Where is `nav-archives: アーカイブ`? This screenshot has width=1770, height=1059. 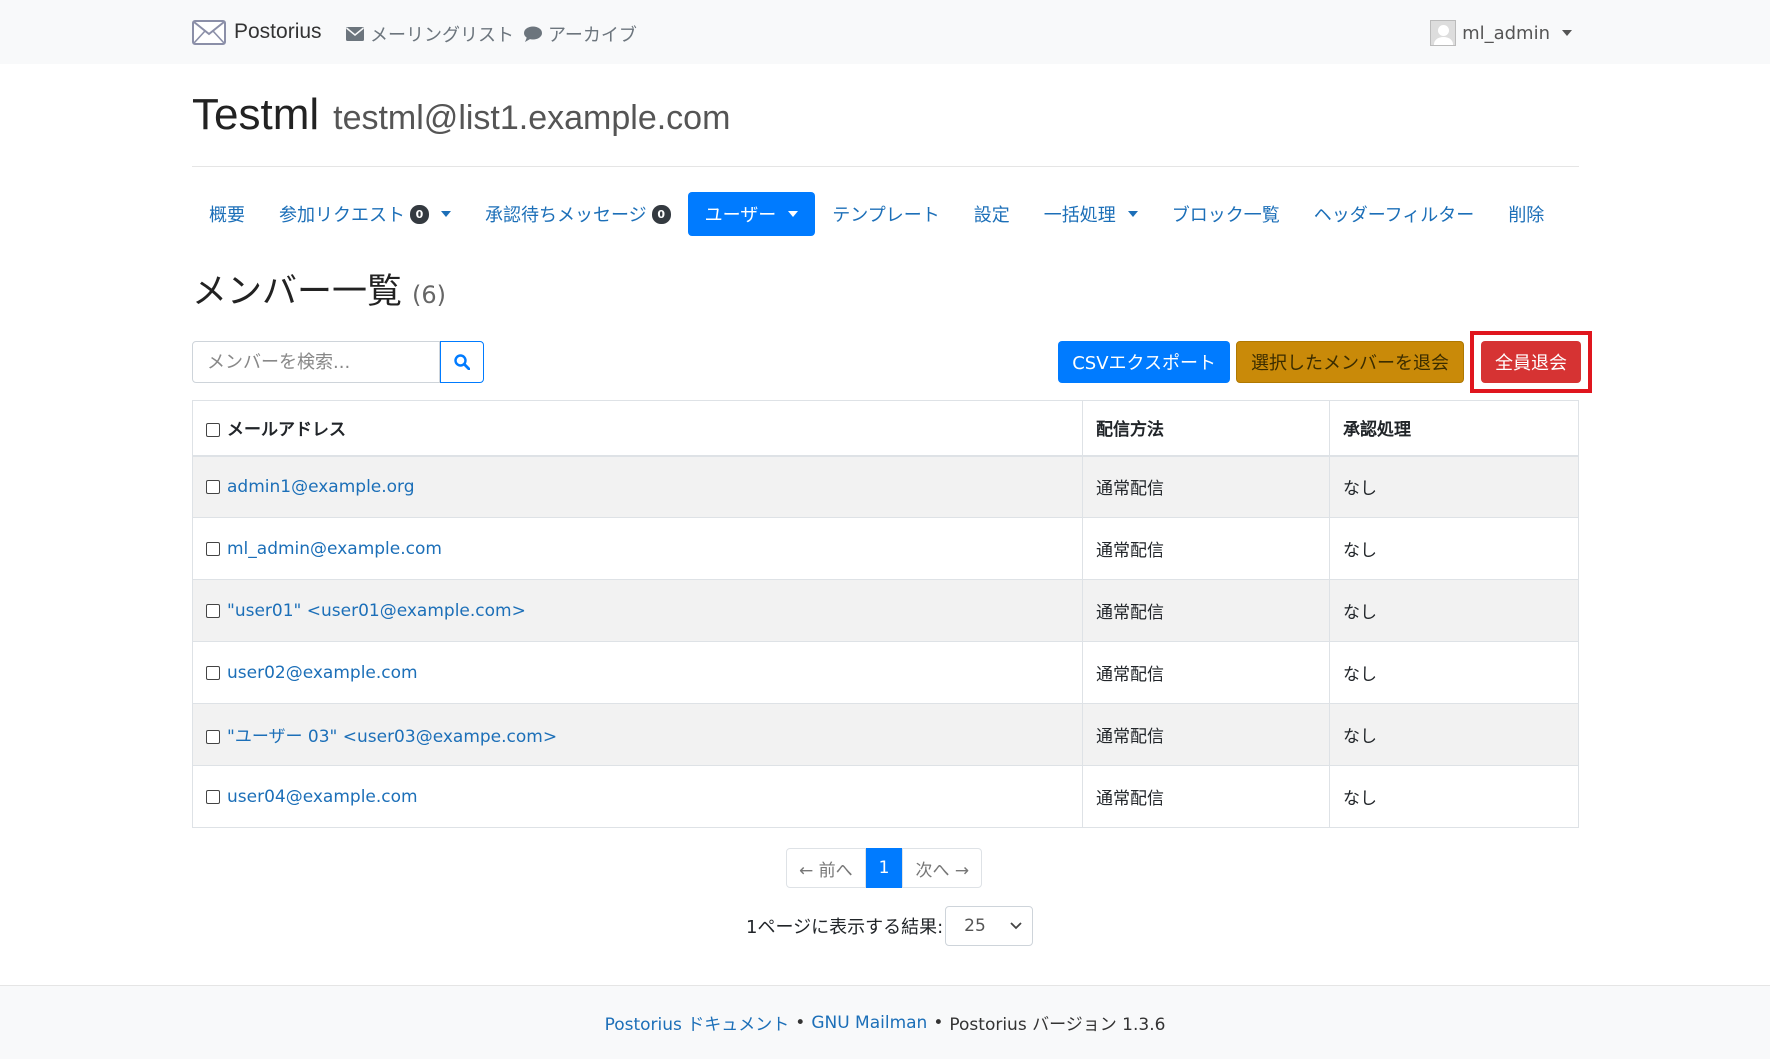
nav-archives: アーカイブ is located at coordinates (580, 34).